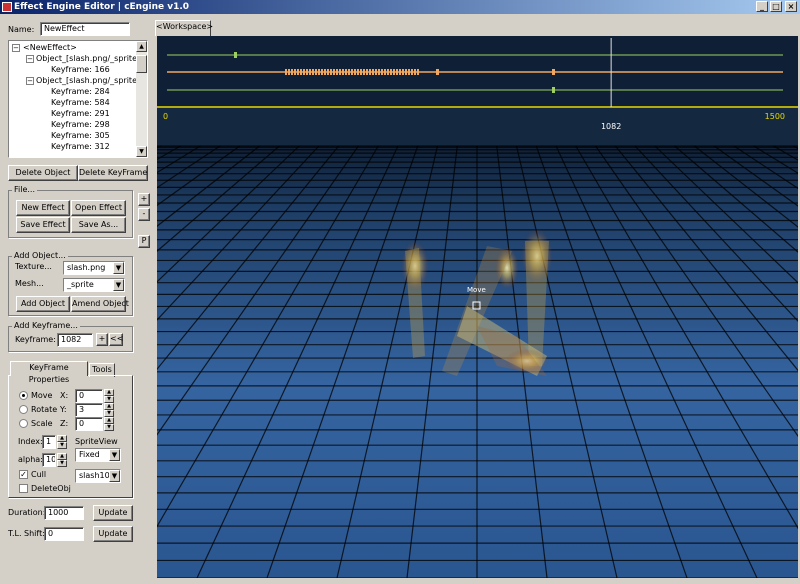 The image size is (800, 584). Describe the element at coordinates (80, 125) in the screenshot. I see `tree-keyframe: Keyframe: 298` at that location.